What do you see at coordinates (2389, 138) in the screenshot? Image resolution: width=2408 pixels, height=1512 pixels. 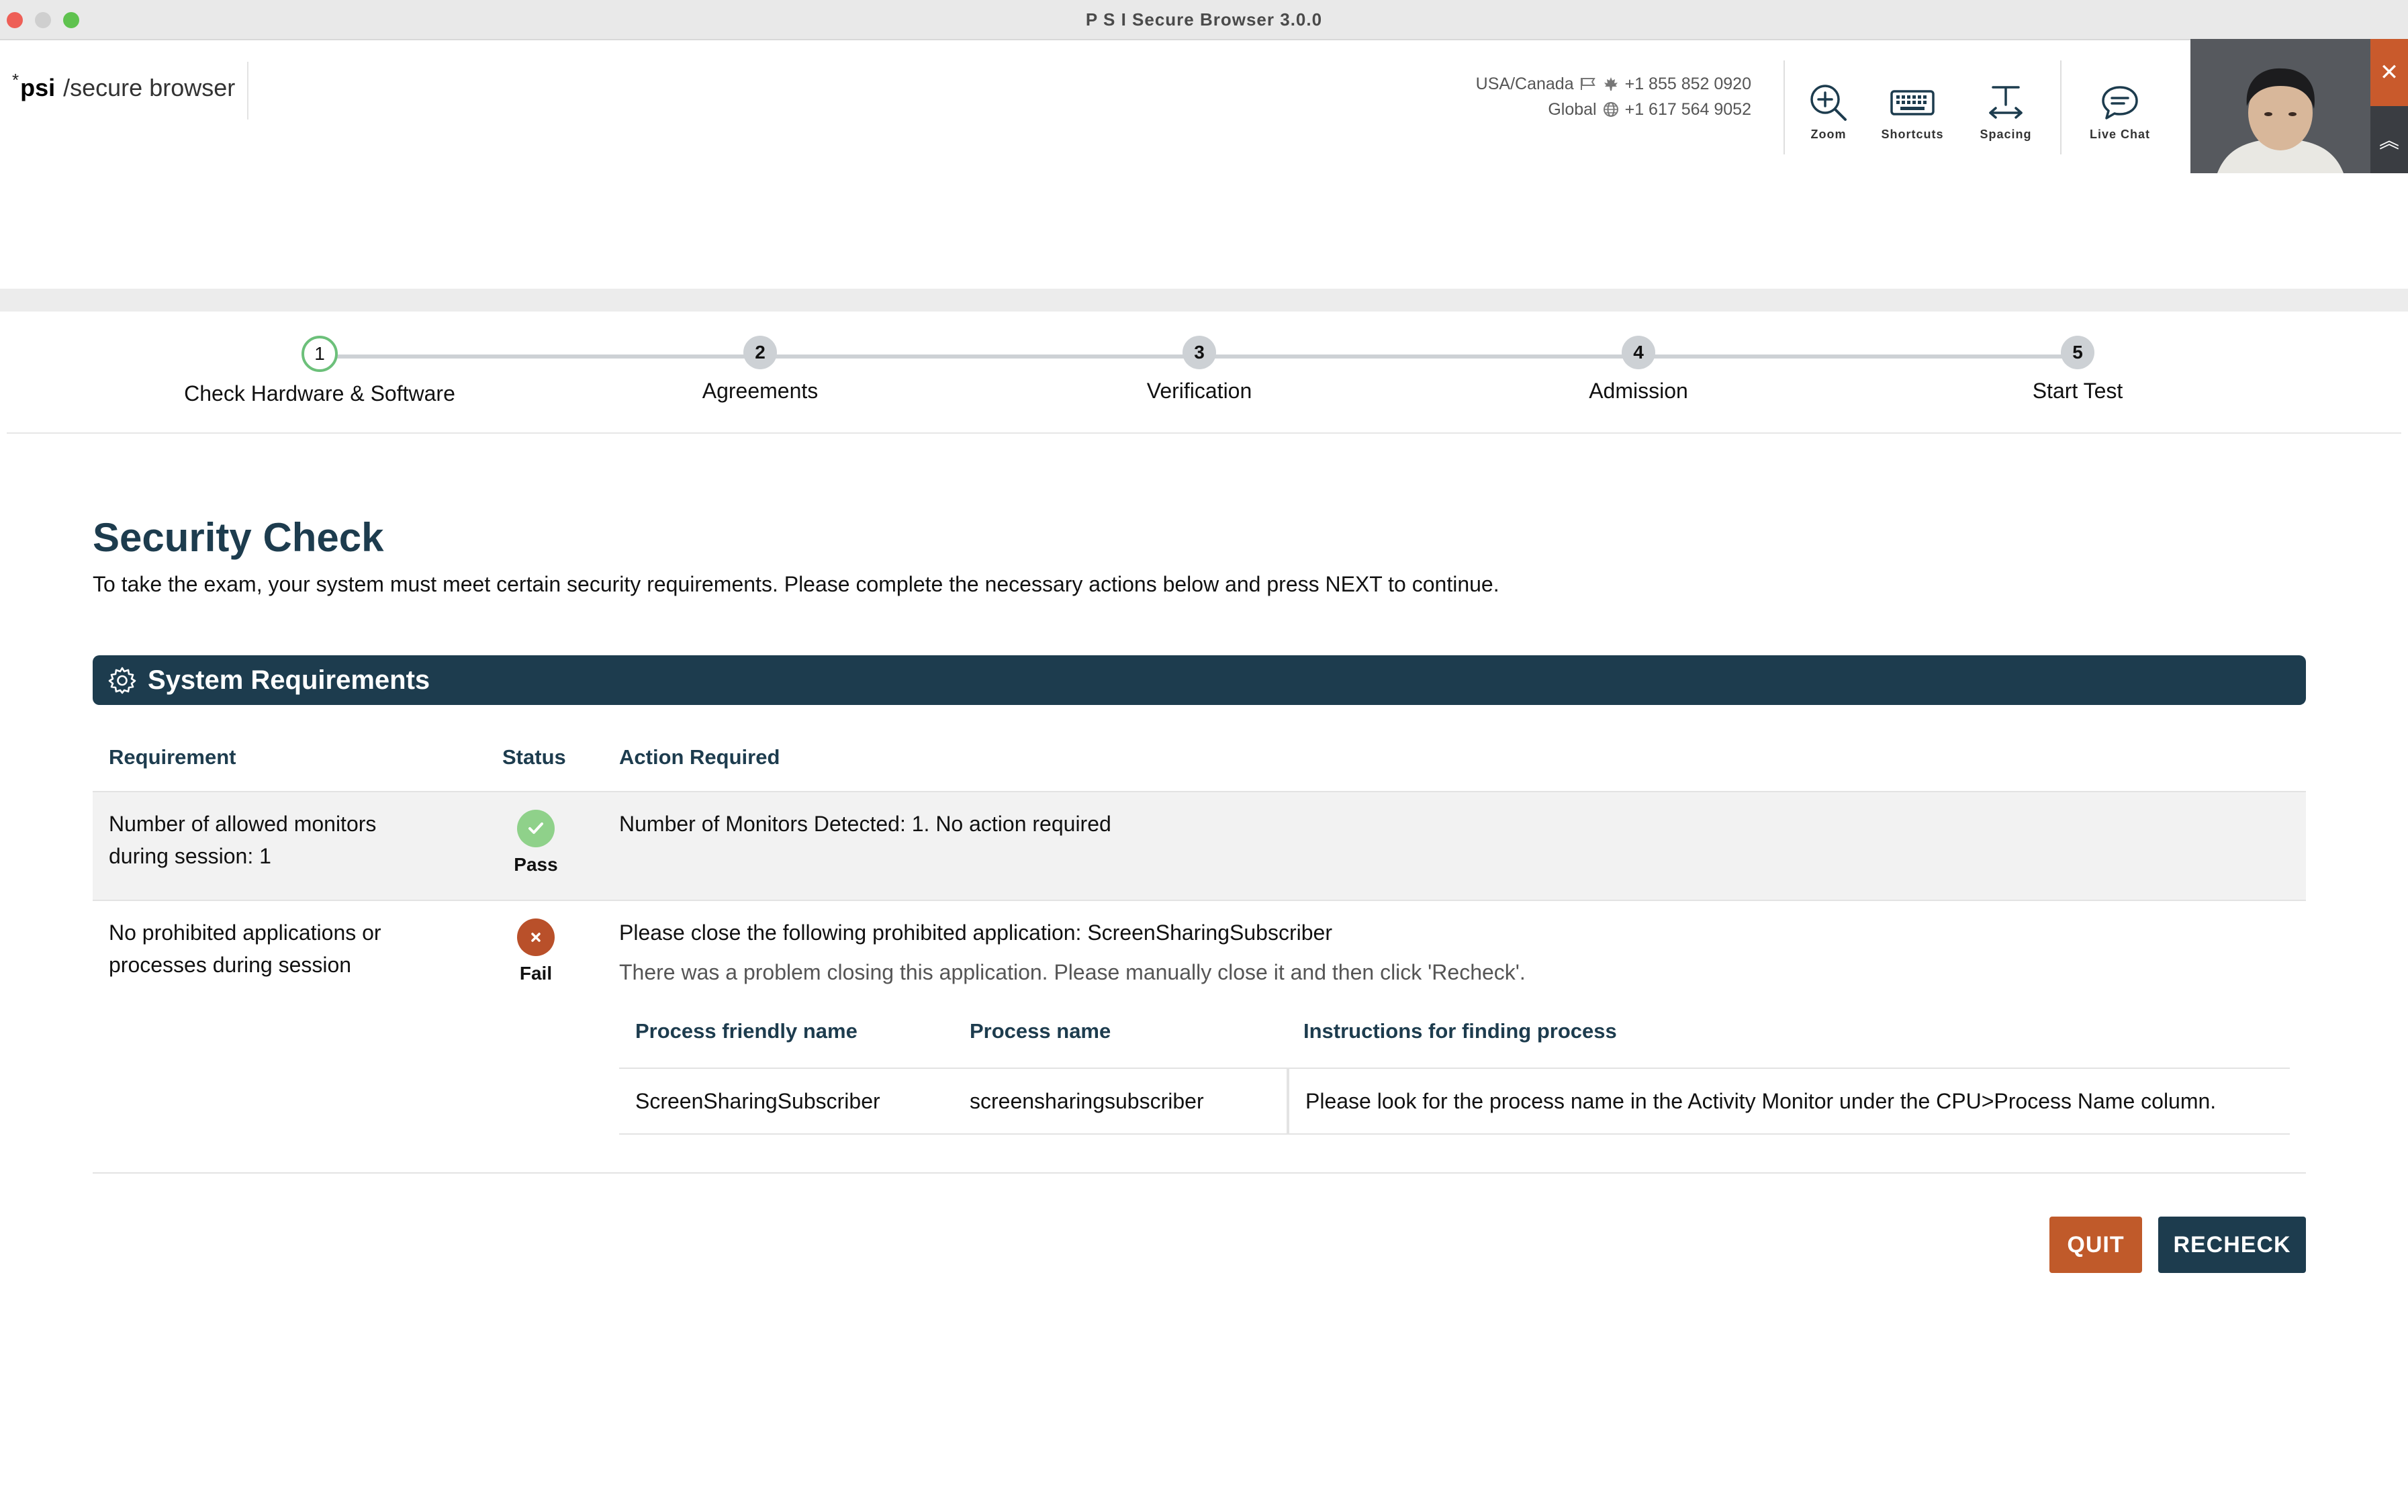 I see `chevron-up-double-icon: ︽` at bounding box center [2389, 138].